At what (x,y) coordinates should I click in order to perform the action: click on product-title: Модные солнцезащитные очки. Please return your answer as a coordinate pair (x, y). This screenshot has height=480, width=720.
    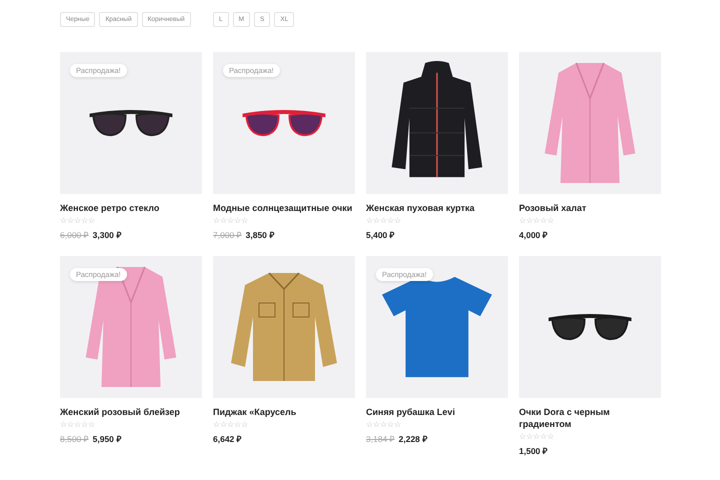
    Looking at the image, I should click on (284, 208).